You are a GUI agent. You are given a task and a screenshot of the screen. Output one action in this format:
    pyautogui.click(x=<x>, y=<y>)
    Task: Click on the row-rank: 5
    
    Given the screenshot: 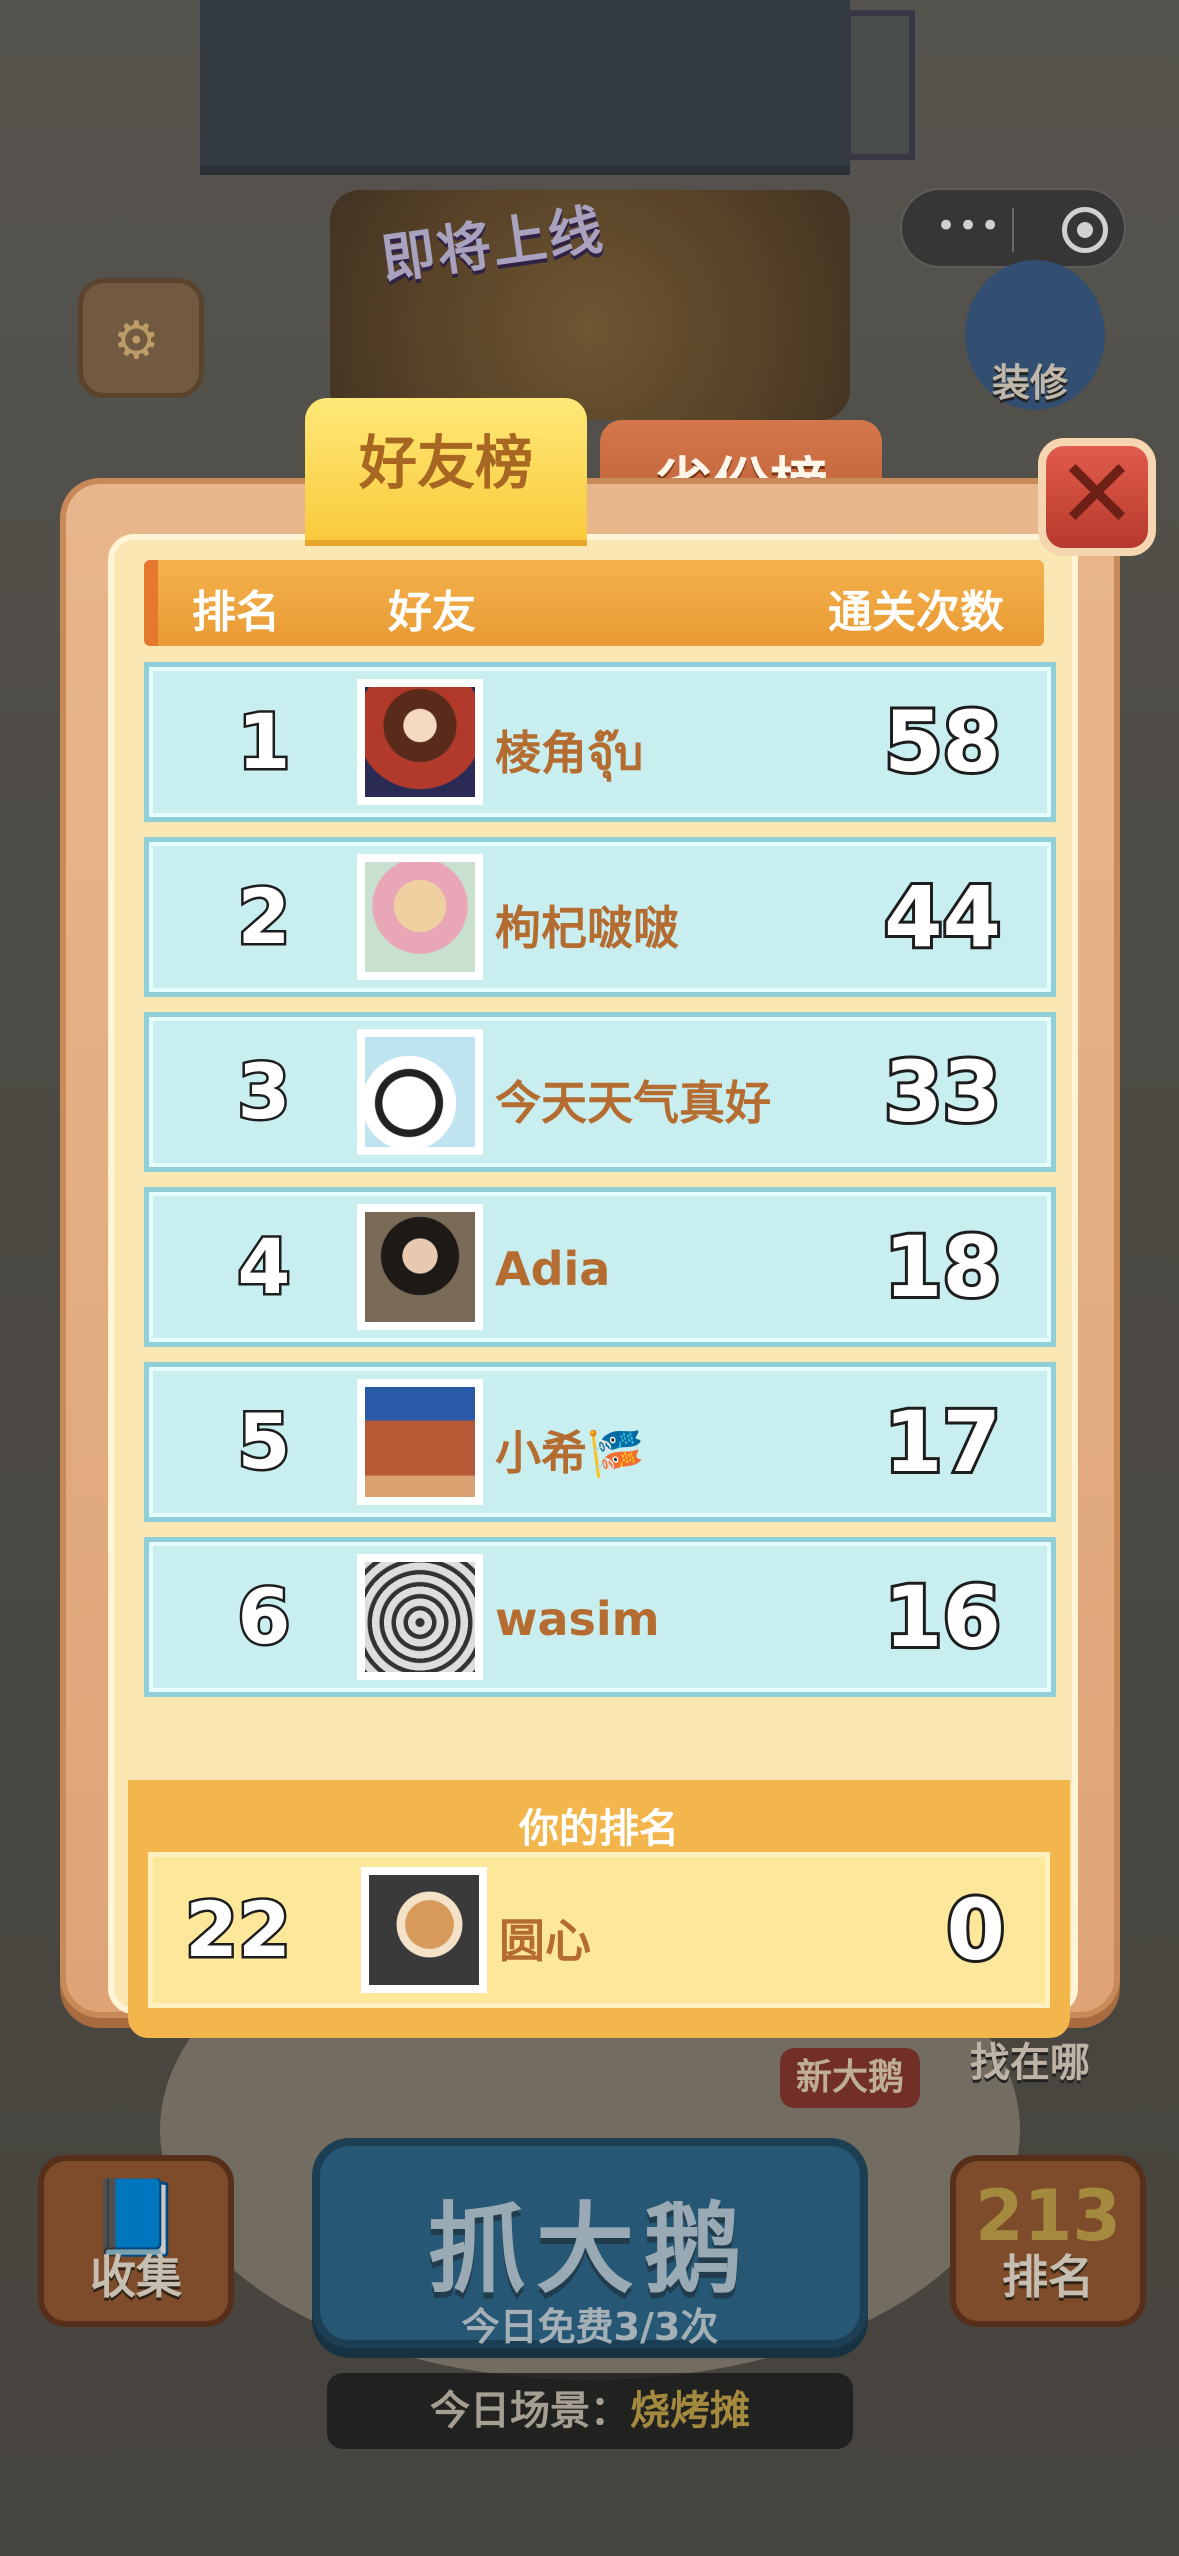 What is the action you would take?
    pyautogui.click(x=264, y=1442)
    